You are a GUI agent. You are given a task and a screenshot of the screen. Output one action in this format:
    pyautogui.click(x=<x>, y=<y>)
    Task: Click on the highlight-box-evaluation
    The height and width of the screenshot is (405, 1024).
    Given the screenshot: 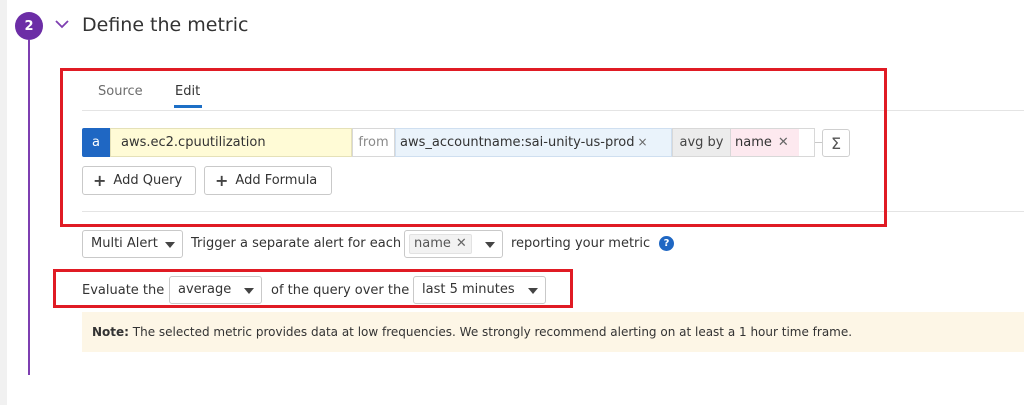 What is the action you would take?
    pyautogui.click(x=313, y=288)
    